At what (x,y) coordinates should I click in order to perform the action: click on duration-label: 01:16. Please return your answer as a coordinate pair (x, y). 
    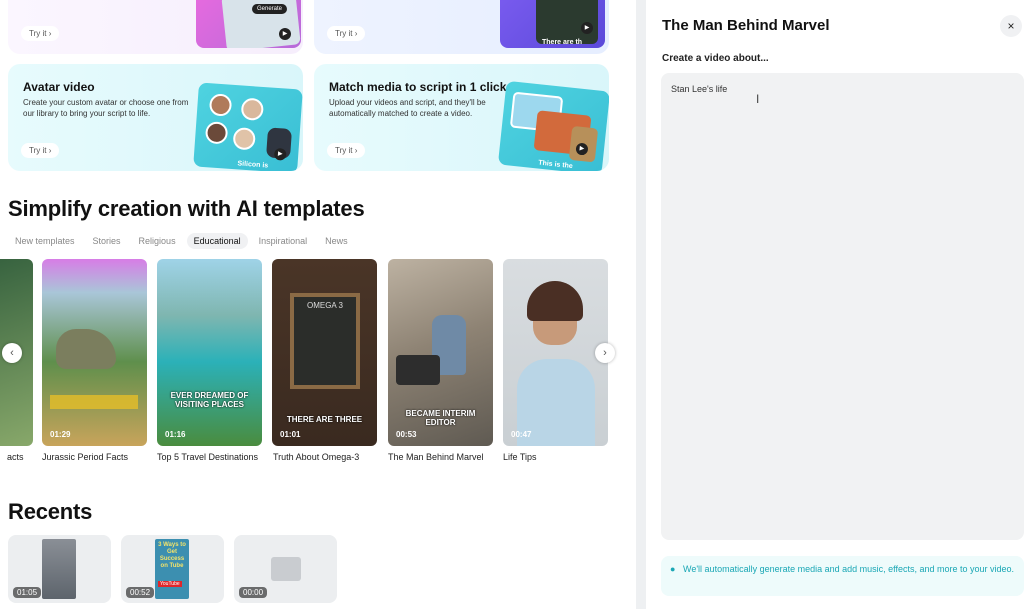
    Looking at the image, I should click on (175, 434).